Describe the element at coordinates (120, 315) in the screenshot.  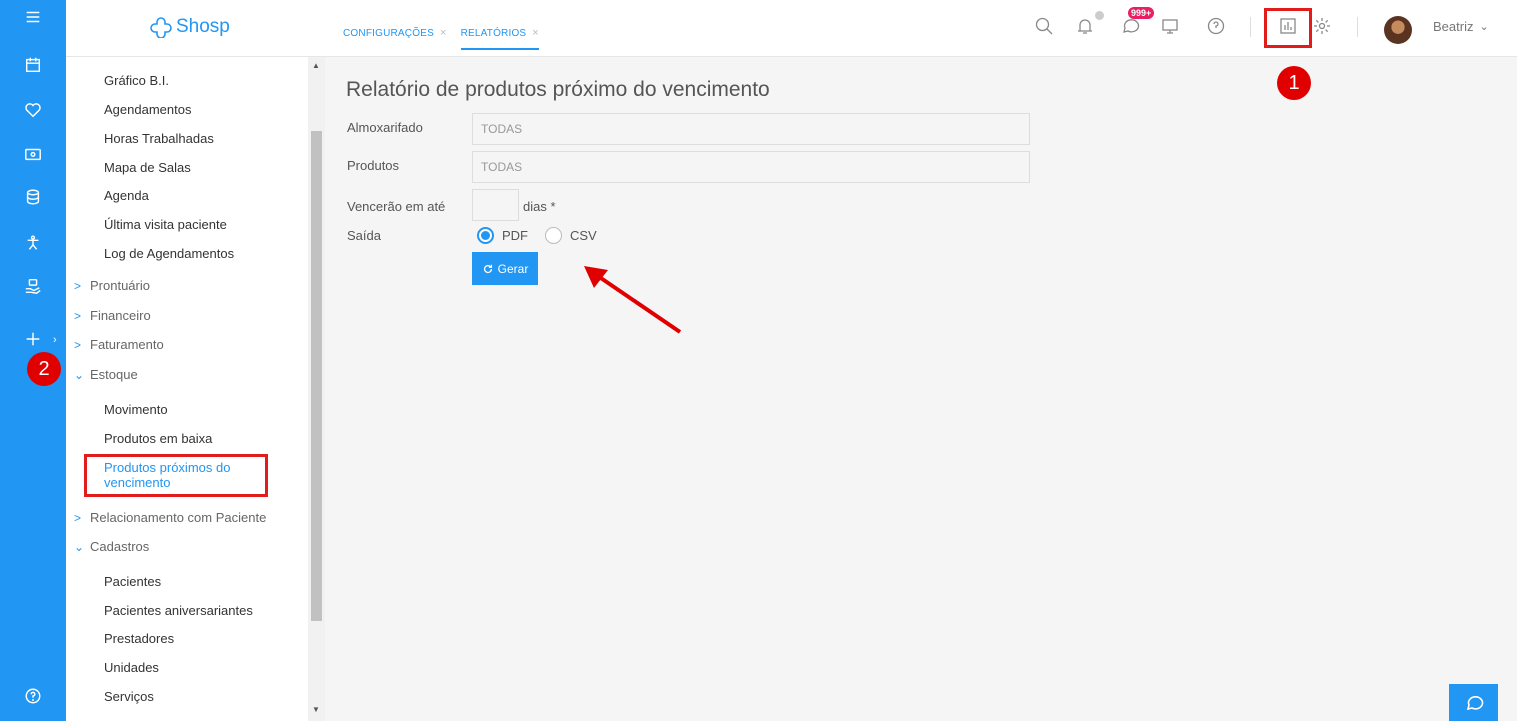
I see `section-label: Financeiro` at that location.